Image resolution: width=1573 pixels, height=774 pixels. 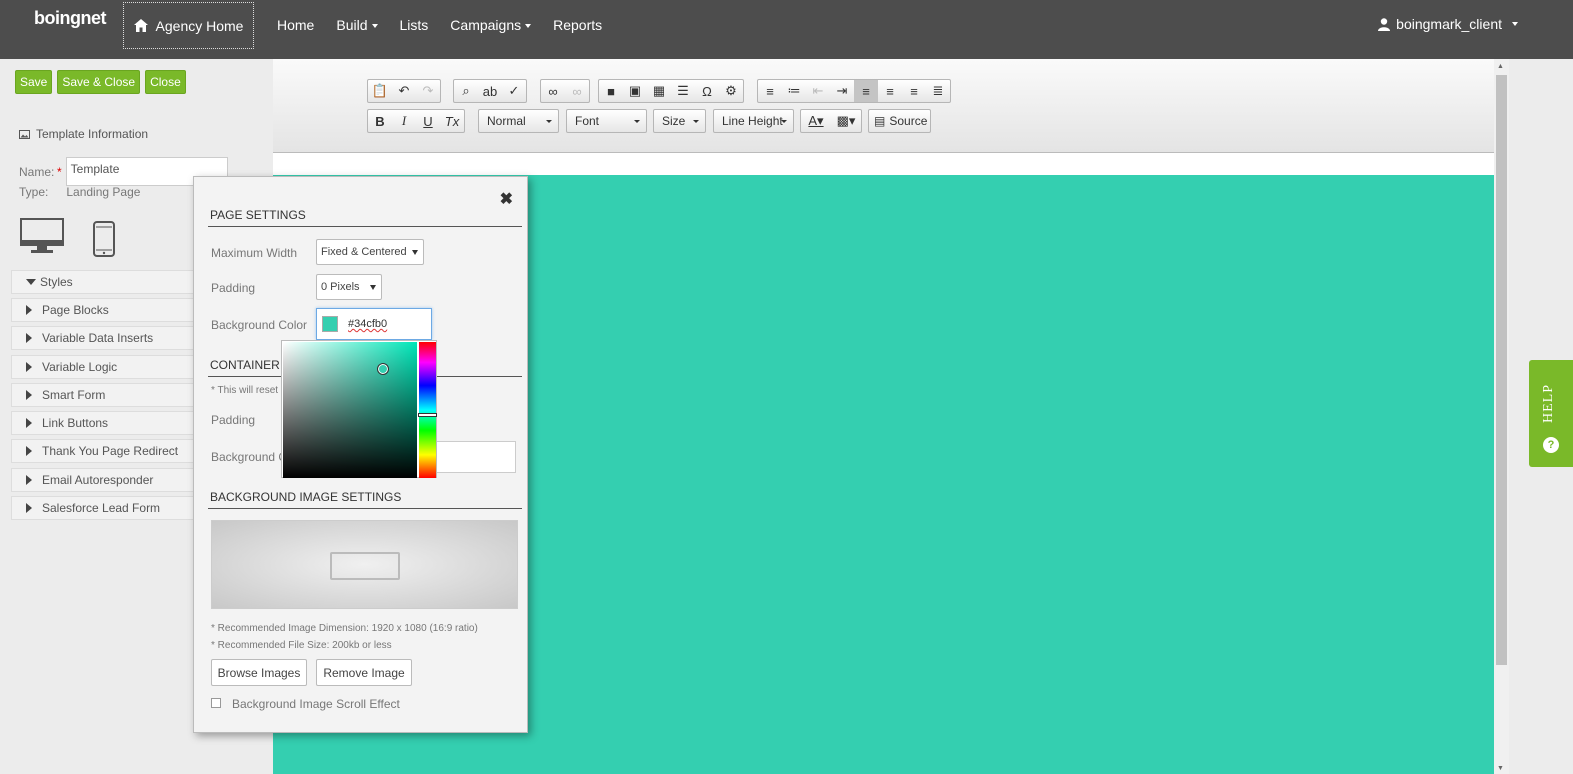 I want to click on find-icon: ⌕, so click(x=466, y=91).